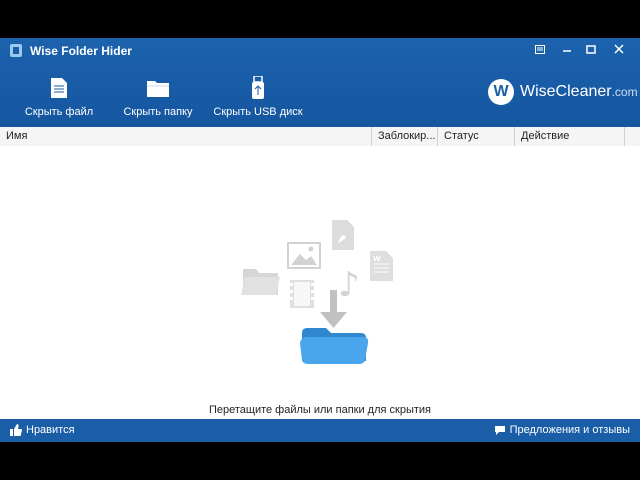  Describe the element at coordinates (302, 294) in the screenshot. I see `video-gray-icon` at that location.